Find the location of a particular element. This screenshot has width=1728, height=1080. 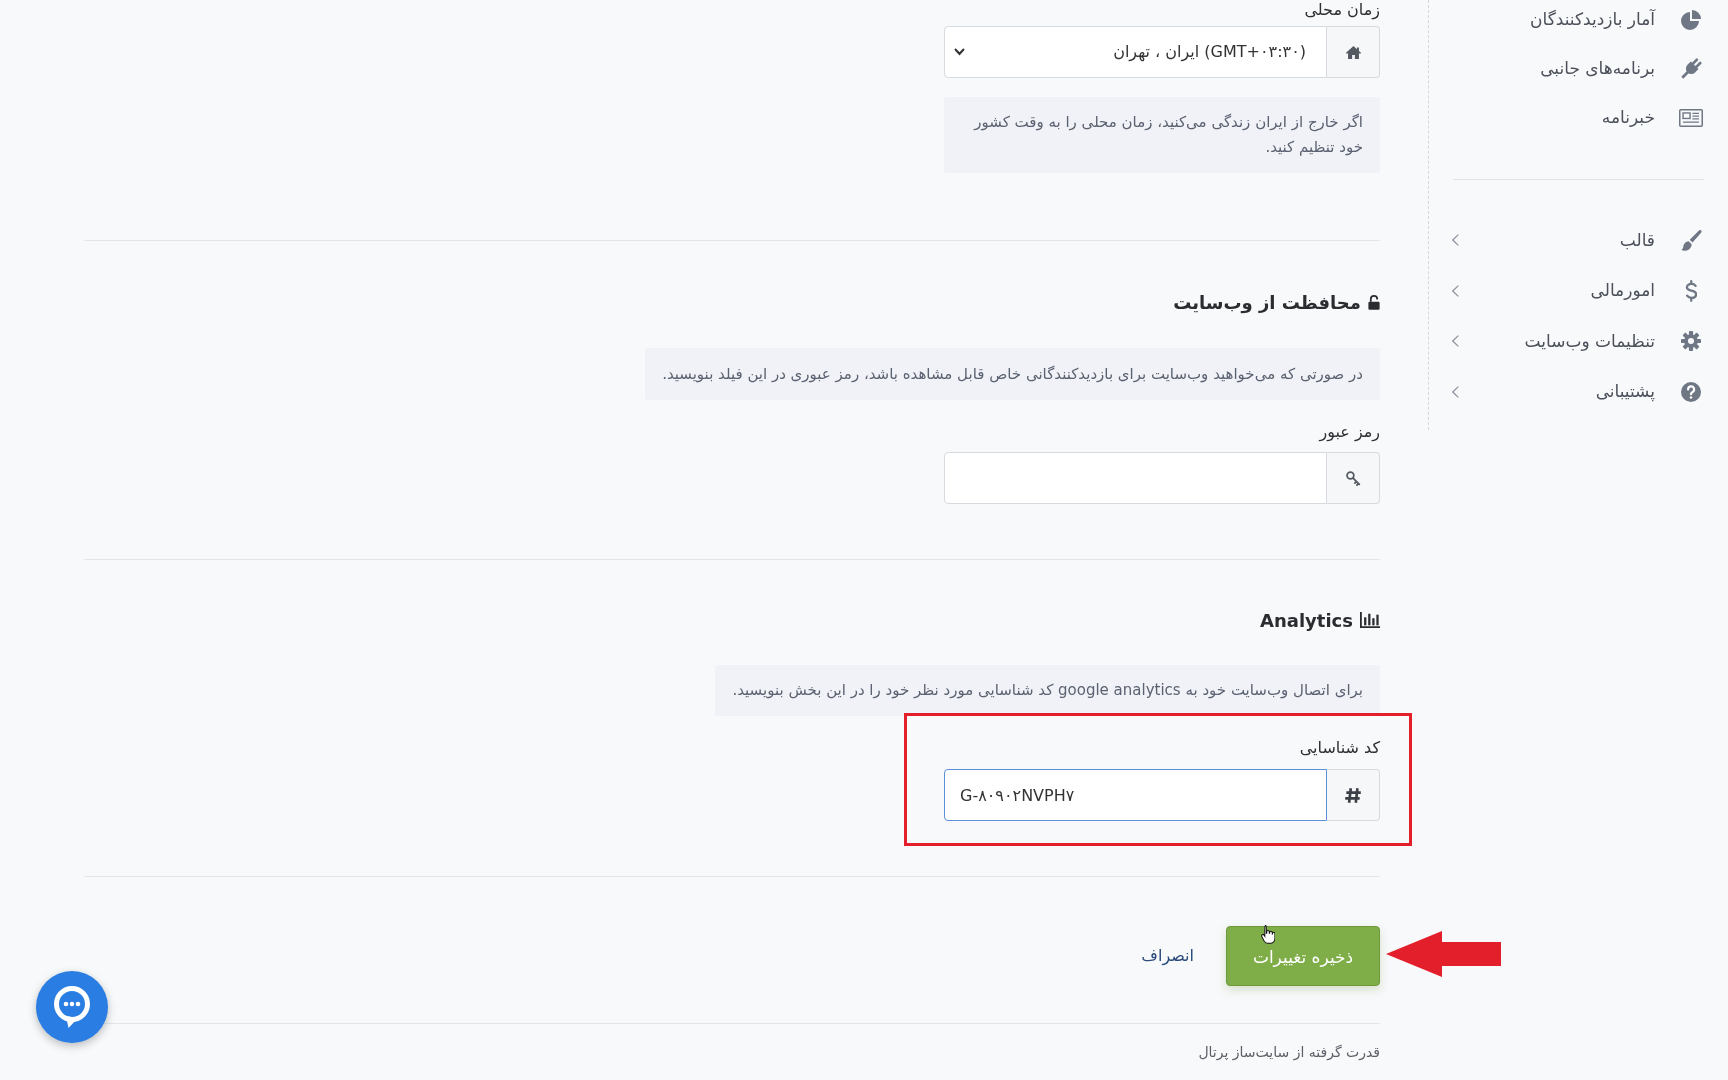

cancel-link: انصراف is located at coordinates (1167, 956).